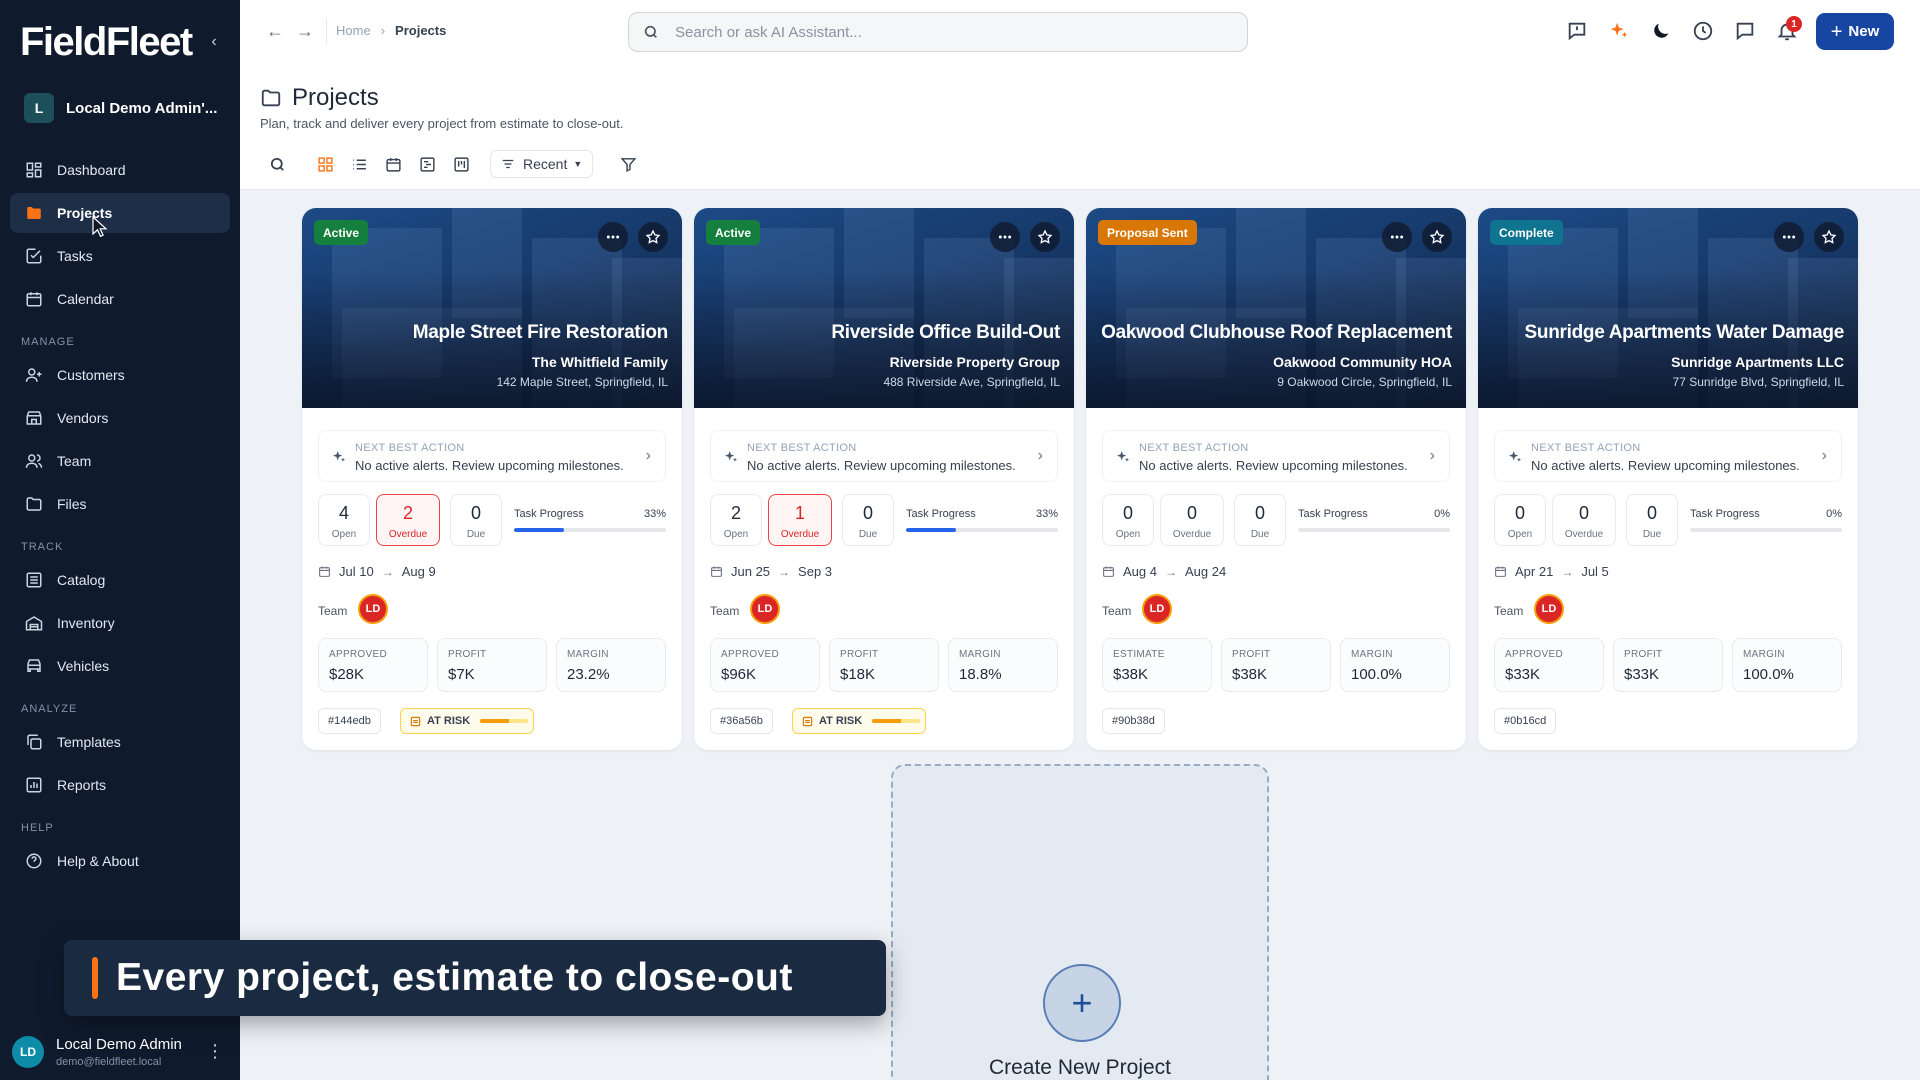 The width and height of the screenshot is (1920, 1080). What do you see at coordinates (120, 666) in the screenshot?
I see `sidebar-item-vehicles: Vehicles` at bounding box center [120, 666].